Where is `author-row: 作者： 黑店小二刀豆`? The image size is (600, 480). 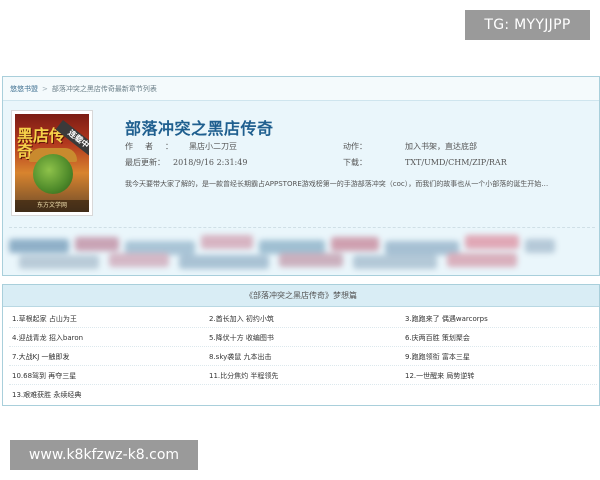 author-row: 作者： 黑店小二刀豆 is located at coordinates (181, 146).